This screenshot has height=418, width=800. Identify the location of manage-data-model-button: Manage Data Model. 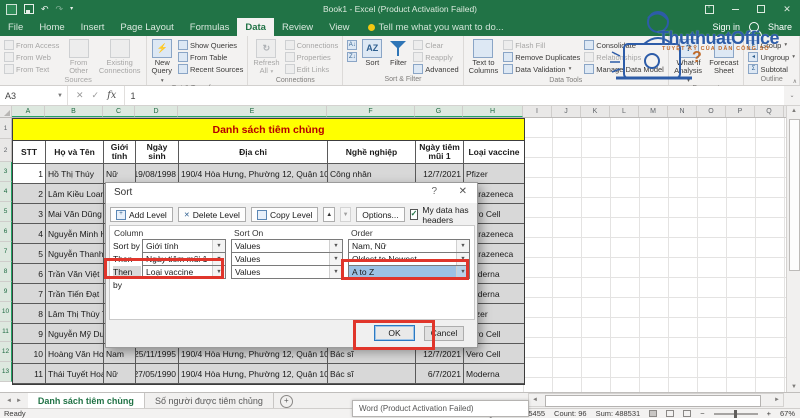
(624, 69).